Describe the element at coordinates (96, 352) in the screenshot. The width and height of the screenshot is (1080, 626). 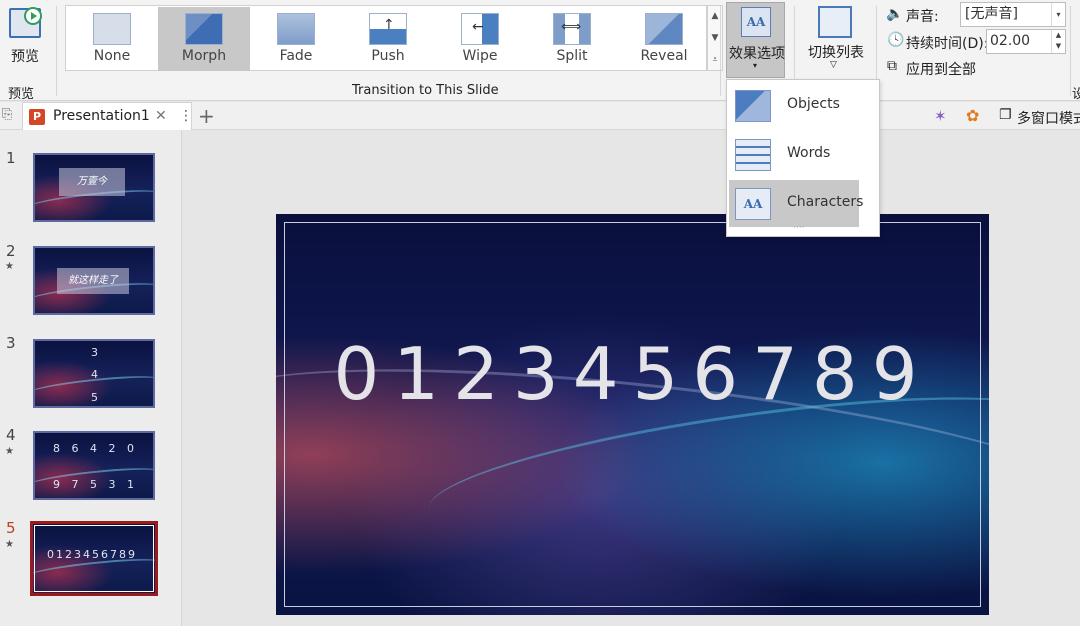
I see `slide-thumb-text: 3` at that location.